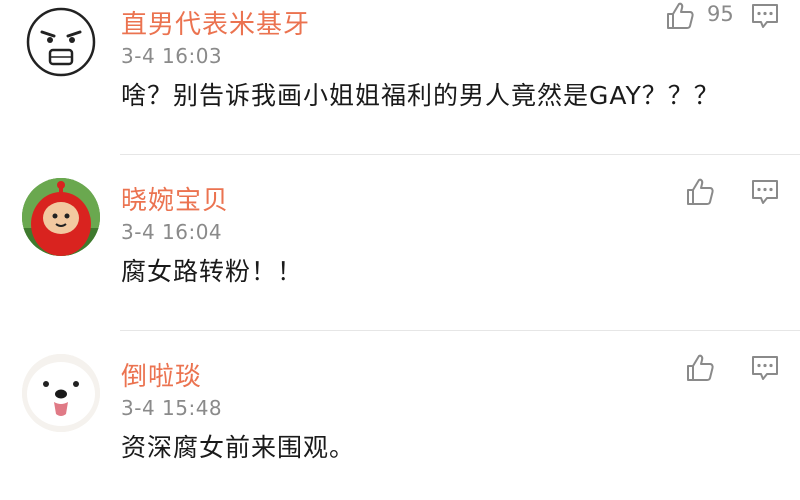  I want to click on comment-username: 直男代表米基牙, so click(215, 22).